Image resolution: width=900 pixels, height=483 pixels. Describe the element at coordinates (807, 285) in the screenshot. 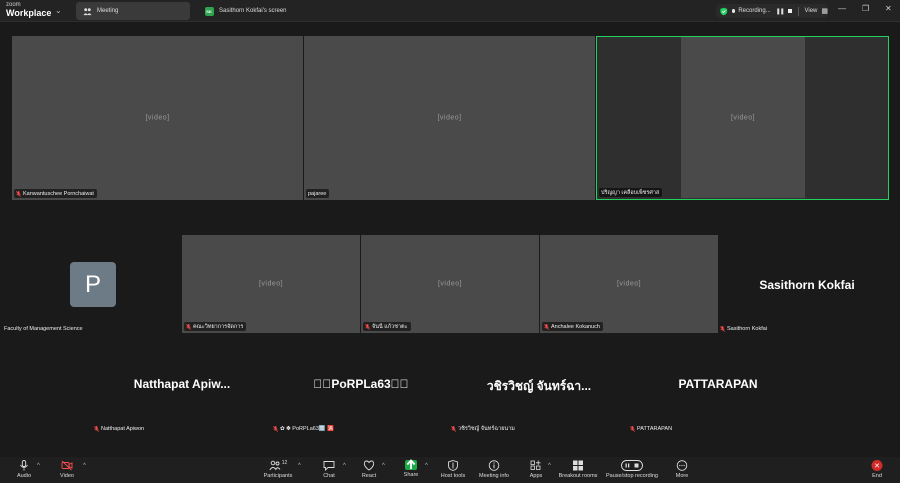

I see `participant-display-name: Sasithorn Kokfai` at that location.